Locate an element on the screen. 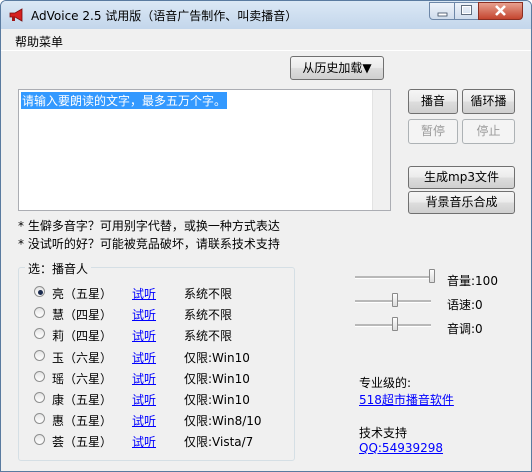 The height and width of the screenshot is (472, 532). pro-software-link: 518超市播音软件 is located at coordinates (406, 399).